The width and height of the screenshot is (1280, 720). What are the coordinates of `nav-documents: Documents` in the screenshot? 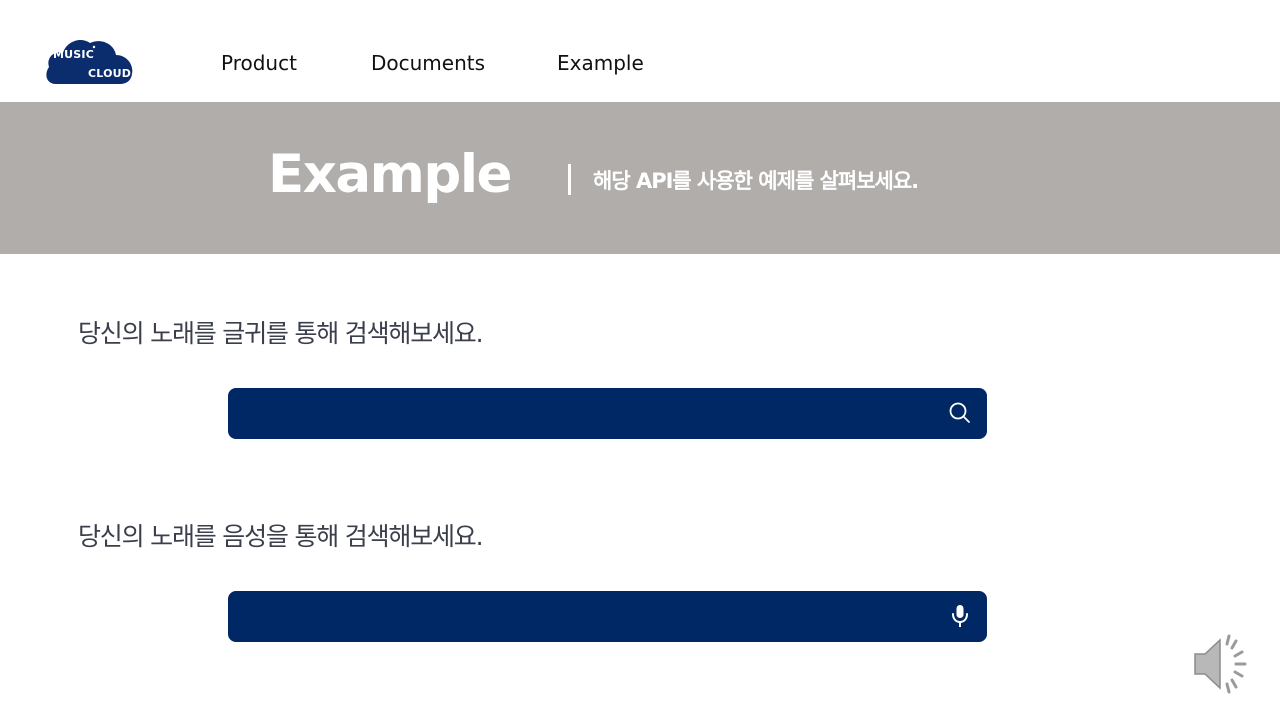 It's located at (428, 63).